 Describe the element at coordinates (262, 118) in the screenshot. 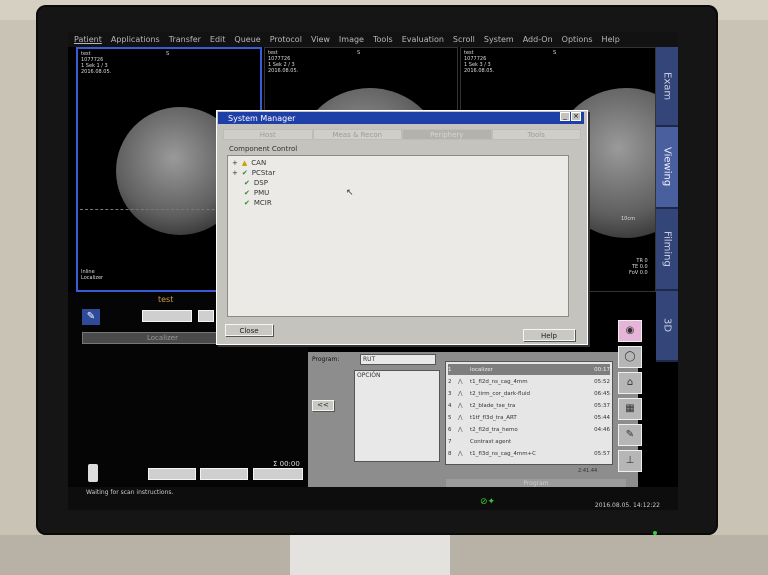

I see `dialog-title: System Manager` at that location.